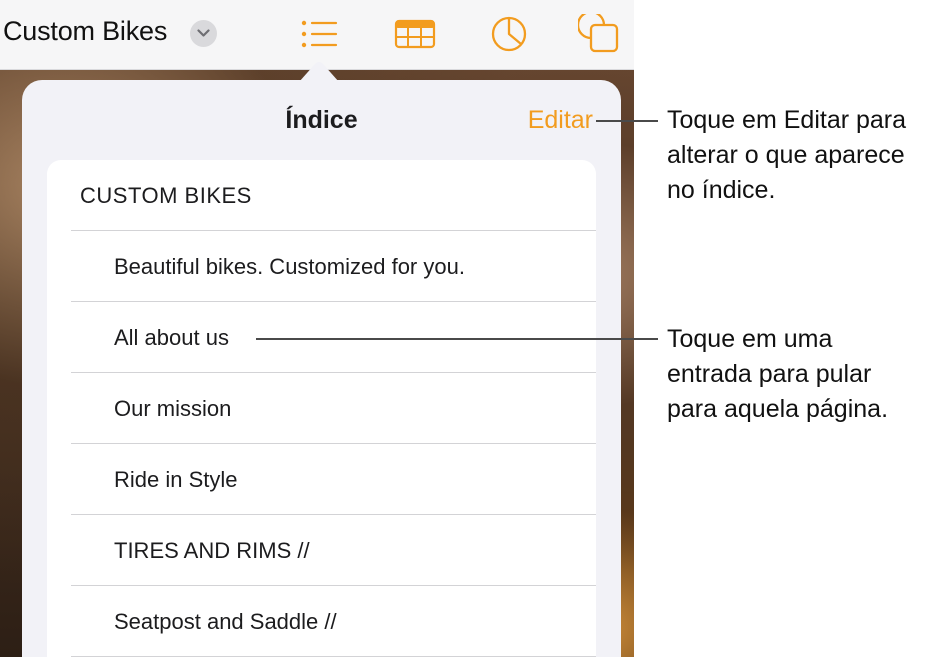  What do you see at coordinates (289, 266) in the screenshot?
I see `toc-entry-label: Beautiful bikes. Customized for you.` at bounding box center [289, 266].